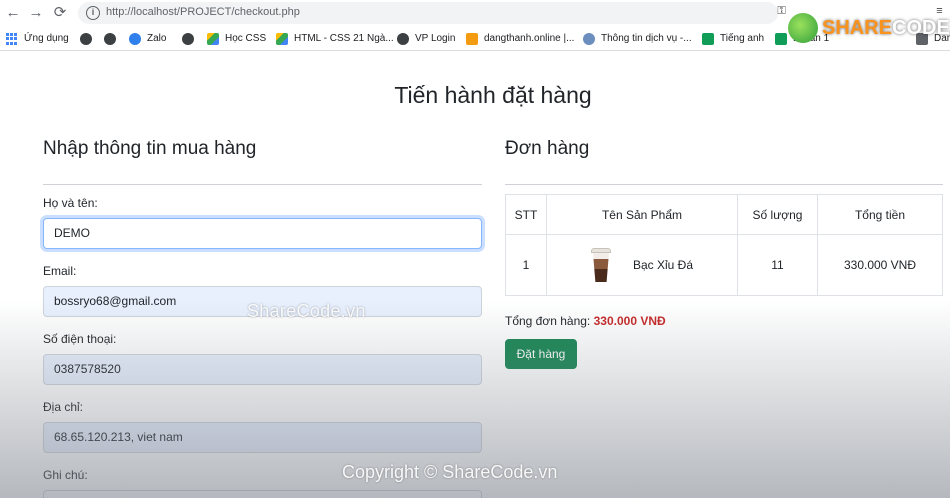  Describe the element at coordinates (547, 148) in the screenshot. I see `order-title: Đơn hàng` at that location.